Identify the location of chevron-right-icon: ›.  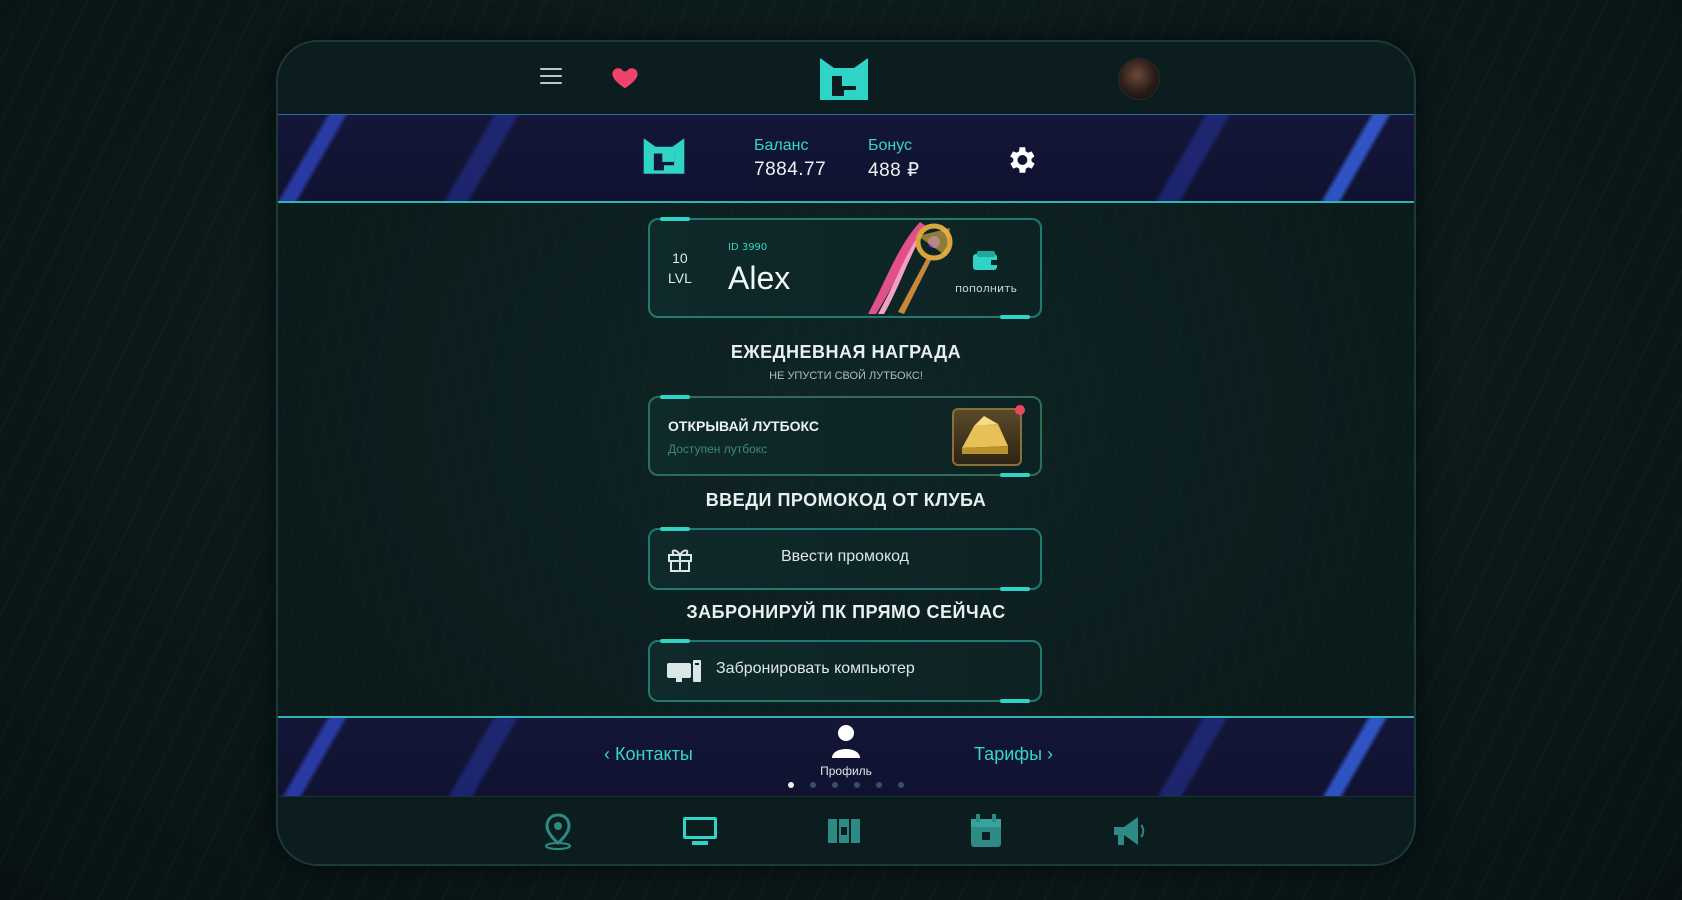
(1050, 754).